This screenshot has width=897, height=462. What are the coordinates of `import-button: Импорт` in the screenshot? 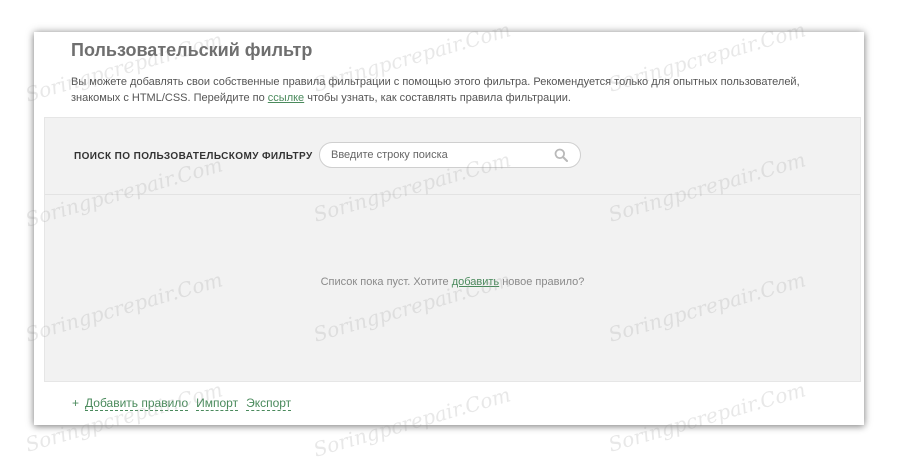 It's located at (217, 403).